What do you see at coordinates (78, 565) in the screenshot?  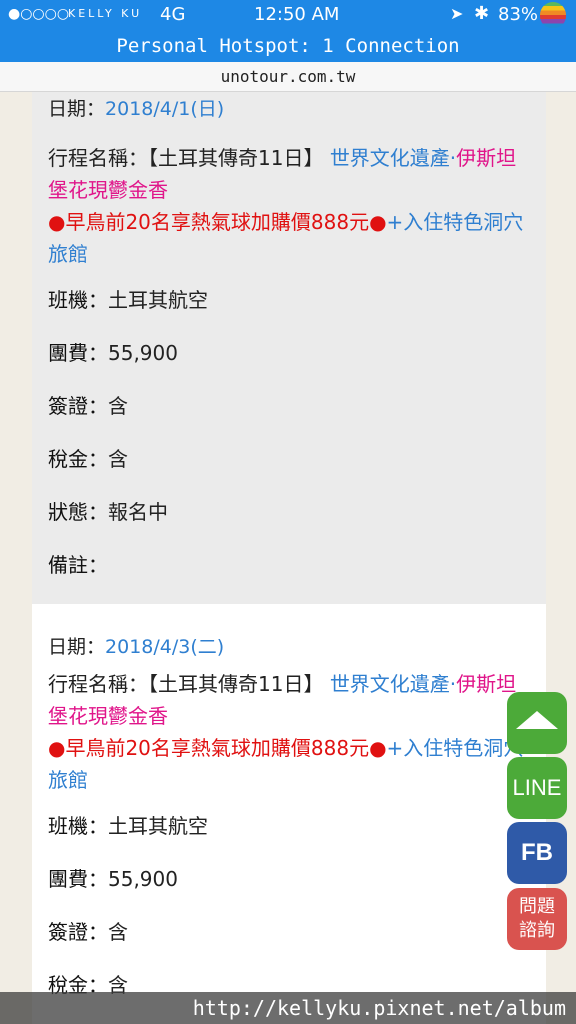 I see `note-label: 備註：` at bounding box center [78, 565].